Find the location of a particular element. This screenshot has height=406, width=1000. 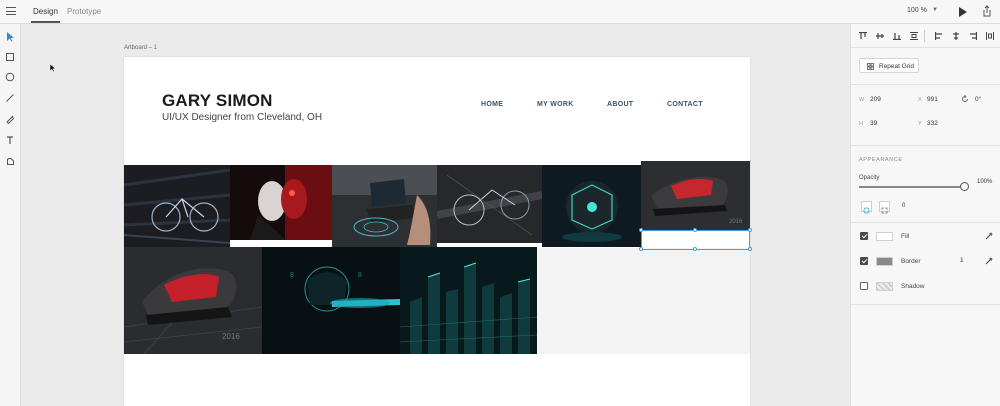

fill-color-swatch is located at coordinates (884, 236).